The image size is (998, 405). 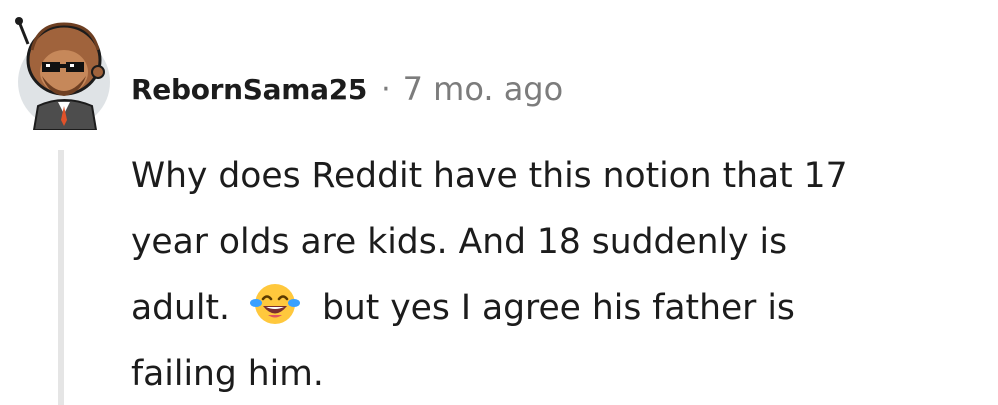 I want to click on comment-timestamp: 7 mo. ago, so click(x=483, y=89).